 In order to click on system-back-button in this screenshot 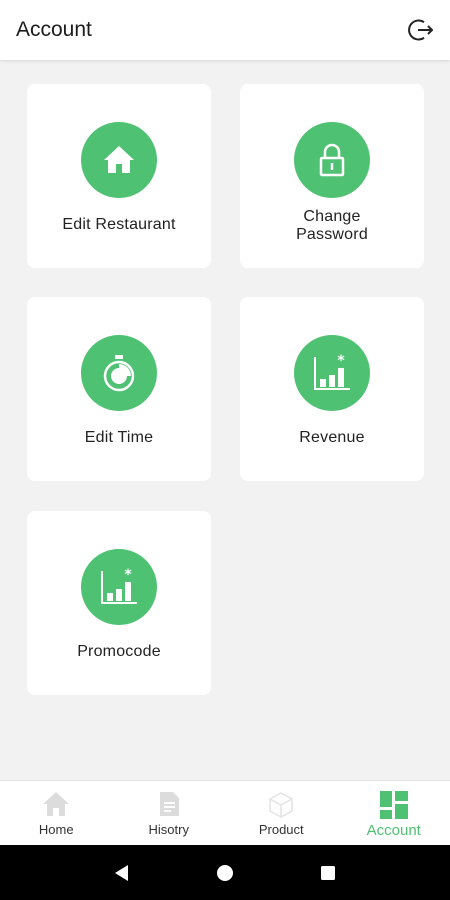, I will do `click(122, 873)`.